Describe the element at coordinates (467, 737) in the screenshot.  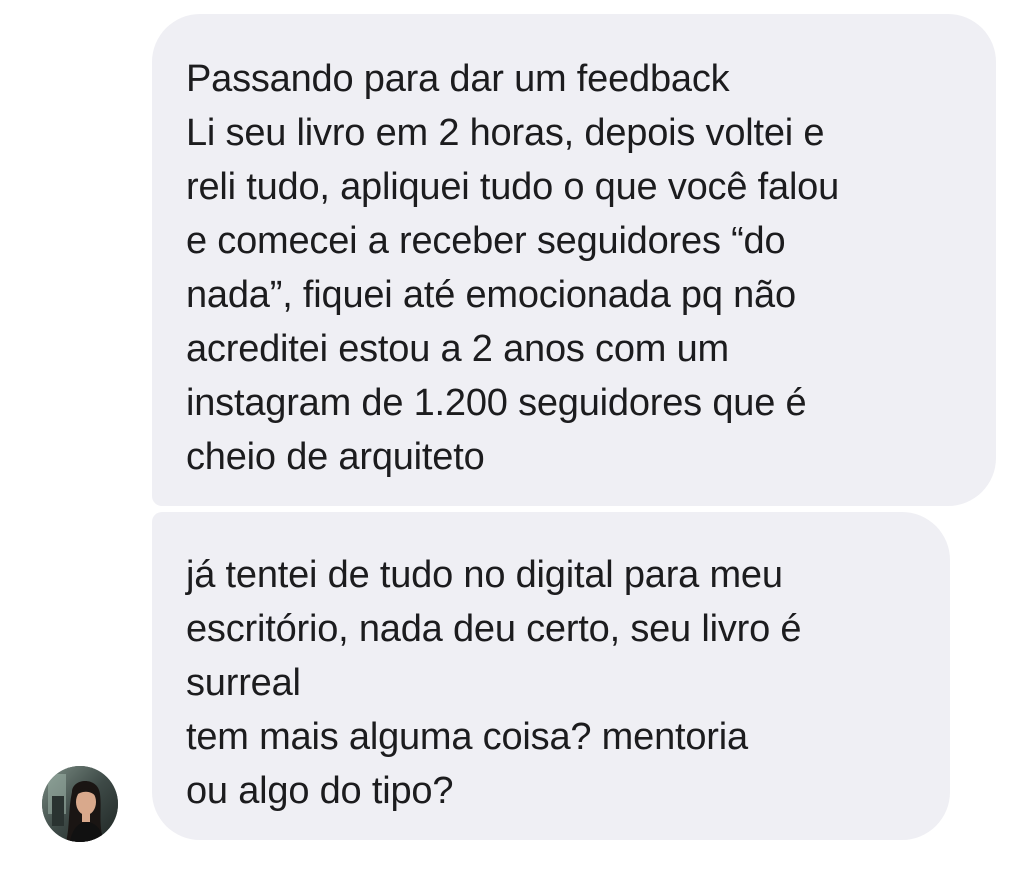
I see `message-text-line: tem mais alguma coisa? mentoria` at that location.